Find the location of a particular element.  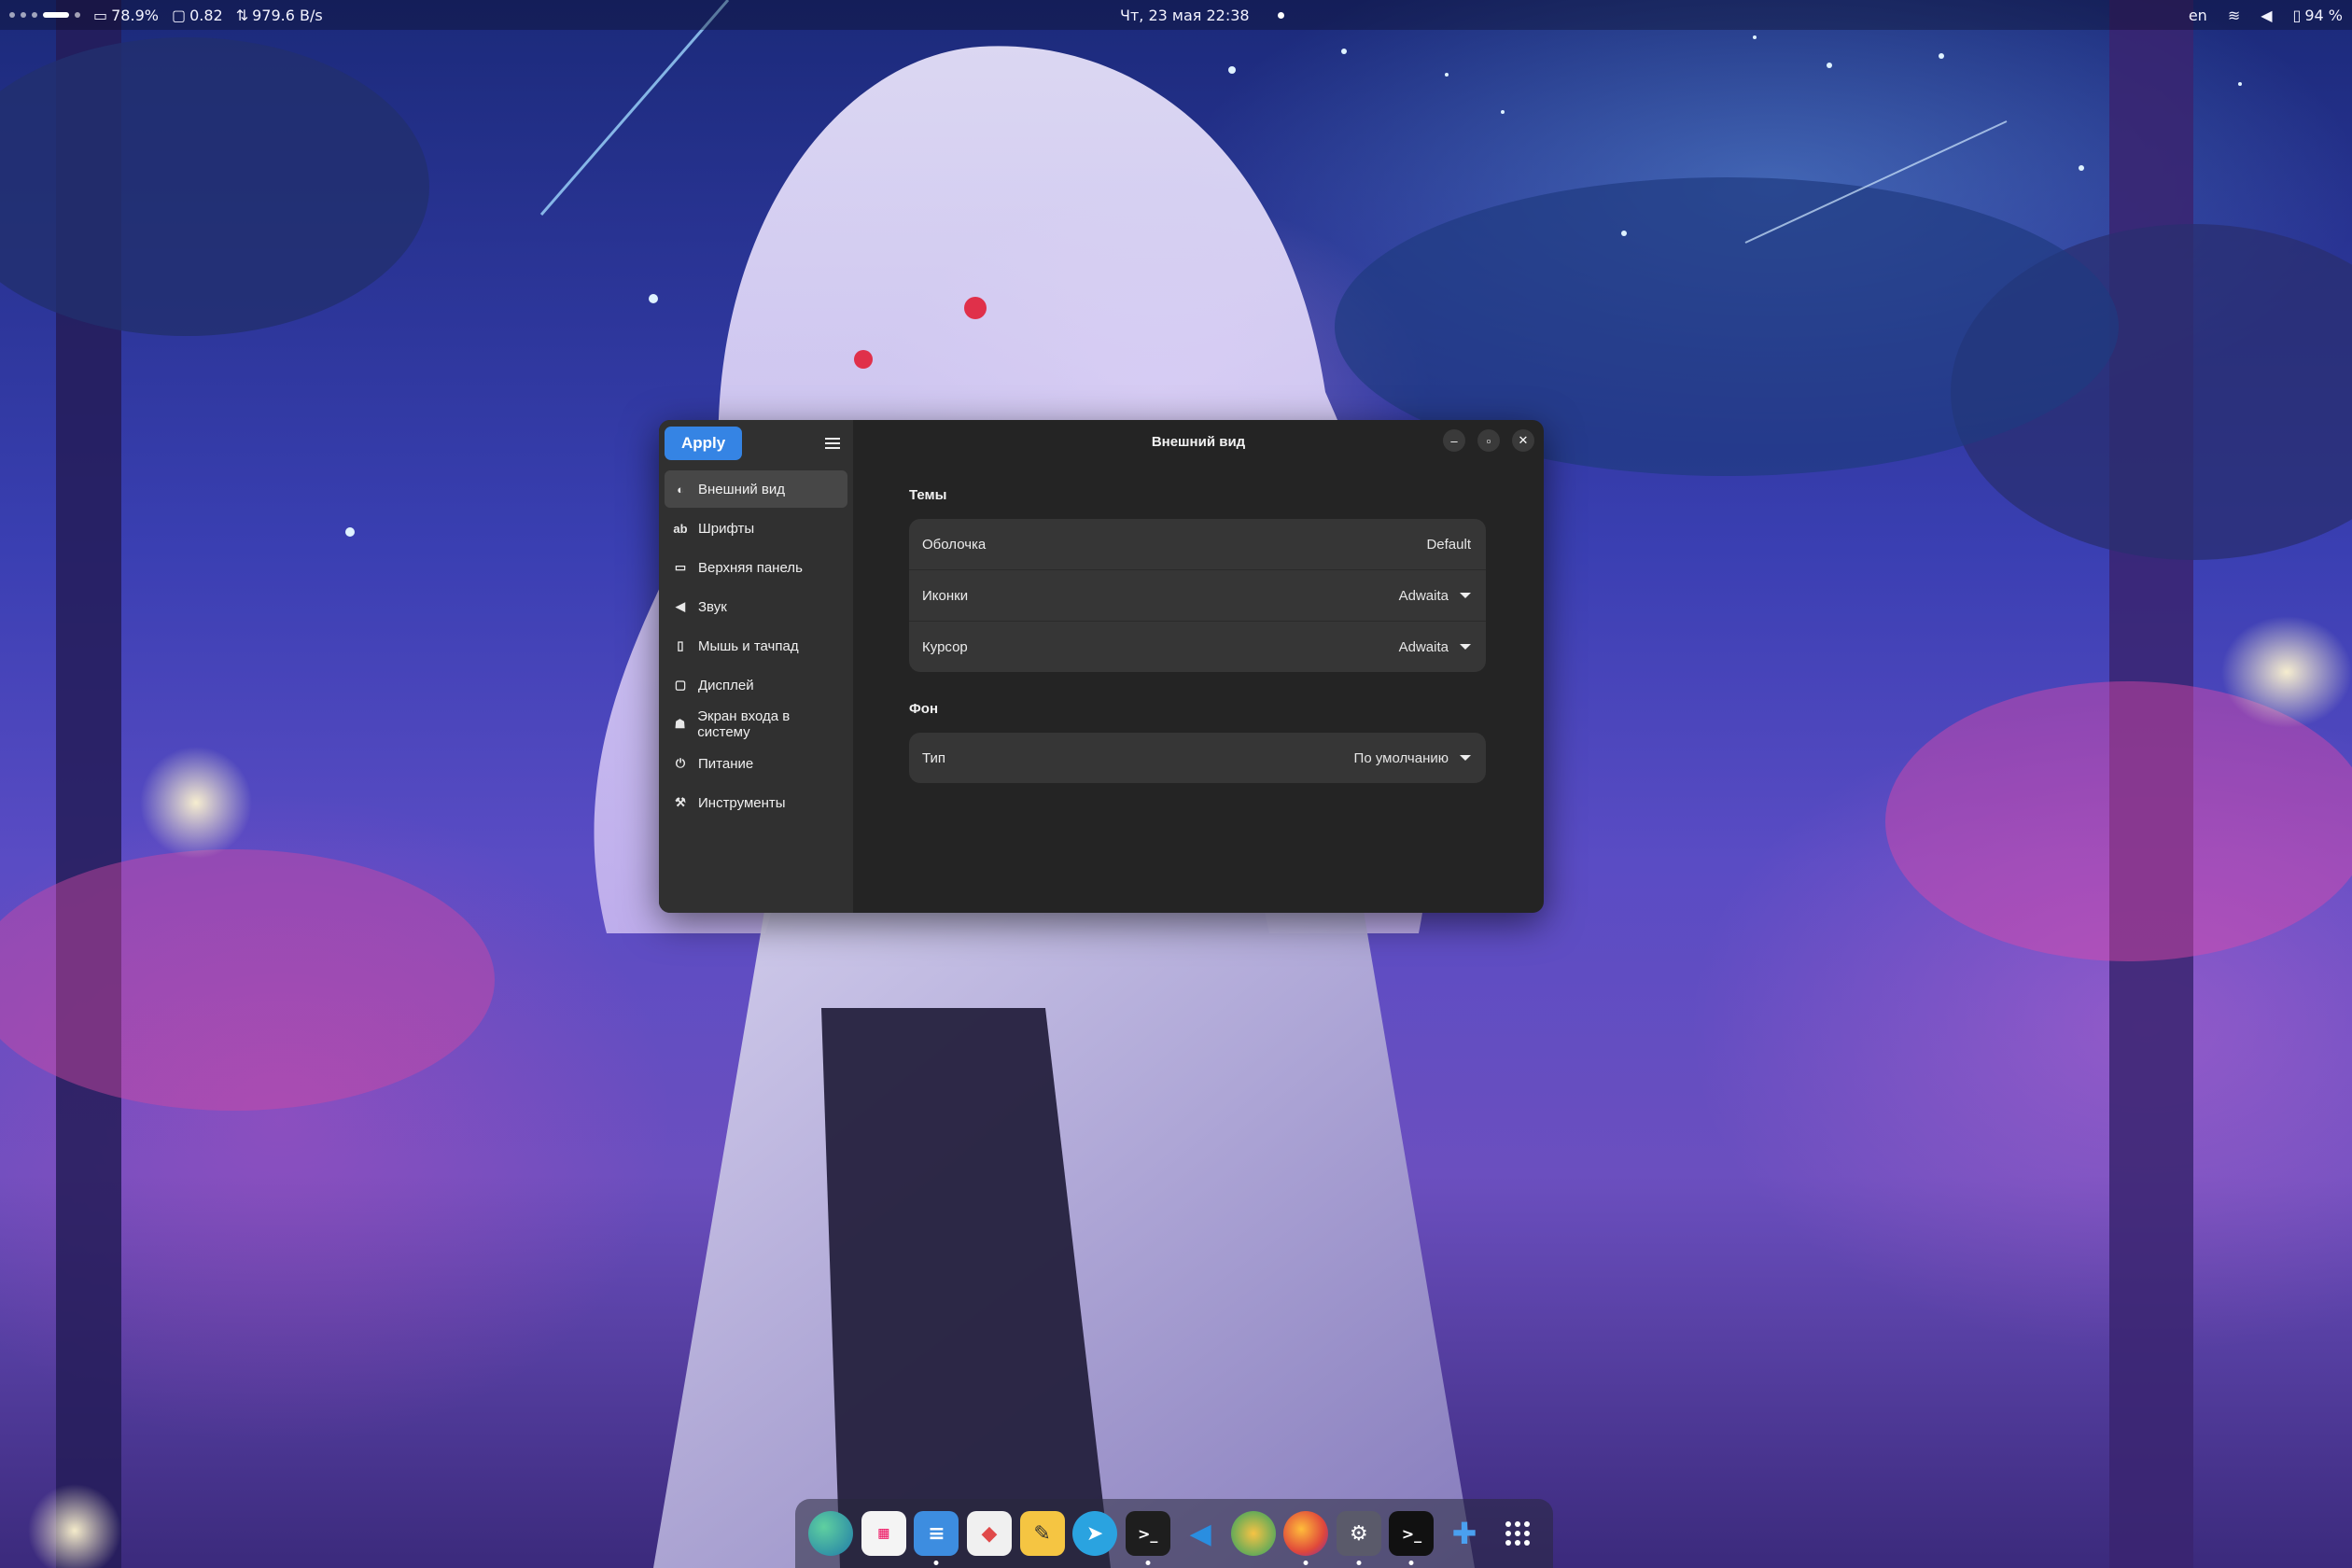

fonts-icon: ab is located at coordinates (680, 528).